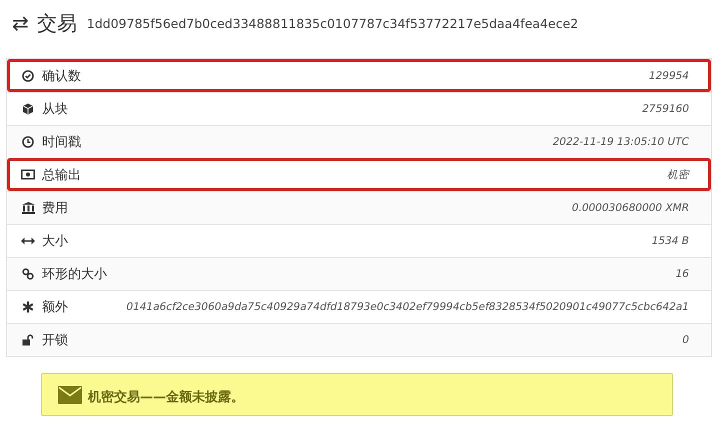 Image resolution: width=720 pixels, height=431 pixels. I want to click on row-label: 大小, so click(55, 241).